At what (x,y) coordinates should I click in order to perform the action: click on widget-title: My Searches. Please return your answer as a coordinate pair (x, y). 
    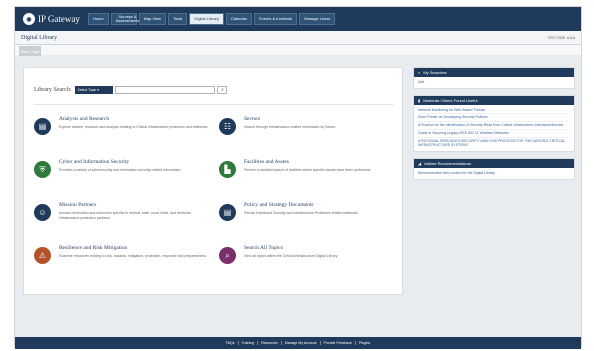
    Looking at the image, I should click on (435, 72).